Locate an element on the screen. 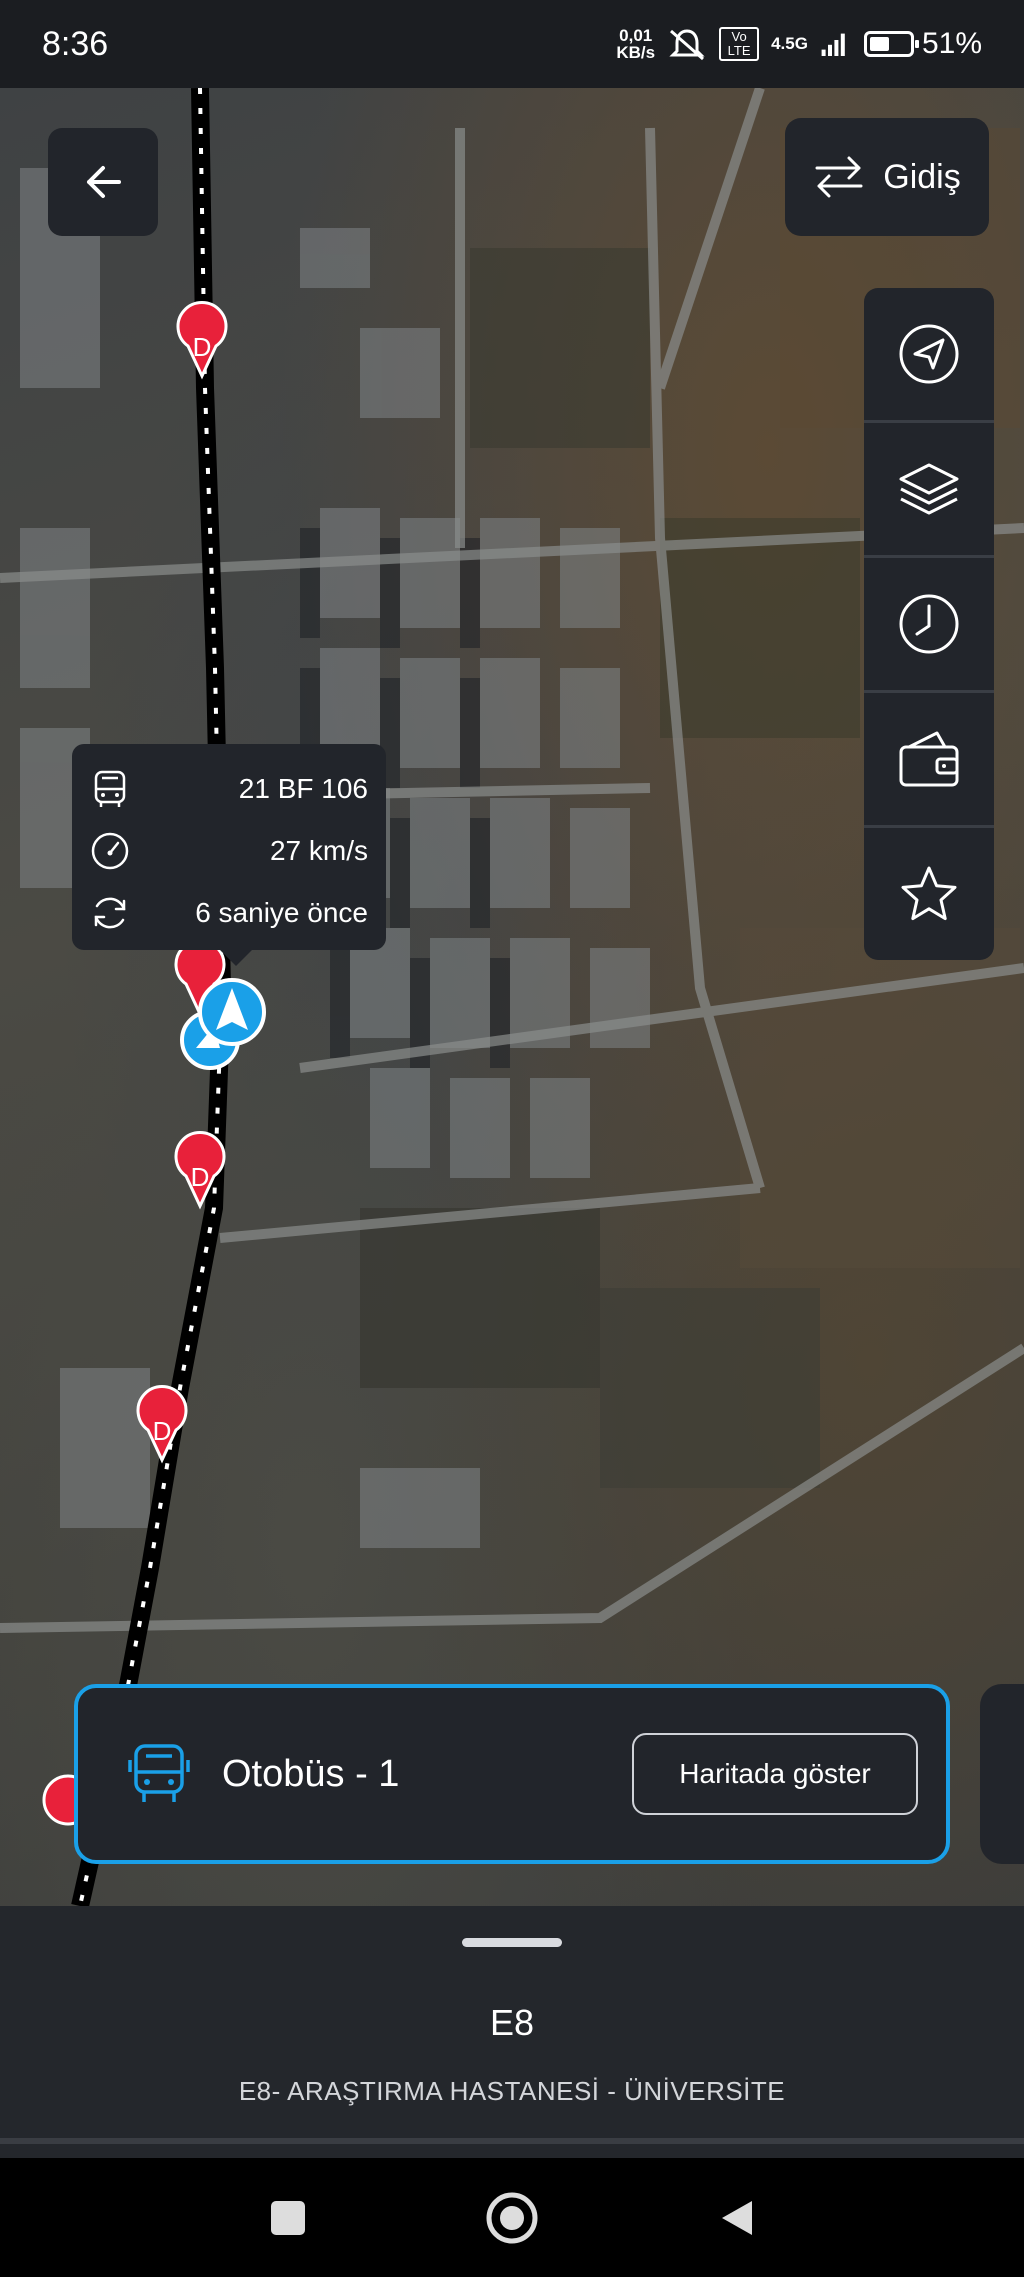 This screenshot has width=1024, height=2277. battery-percent: 51% is located at coordinates (951, 43).